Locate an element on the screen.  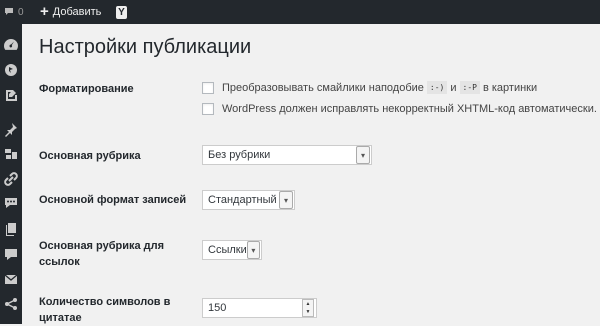
admin-bar-comments: 0 is located at coordinates (14, 12).